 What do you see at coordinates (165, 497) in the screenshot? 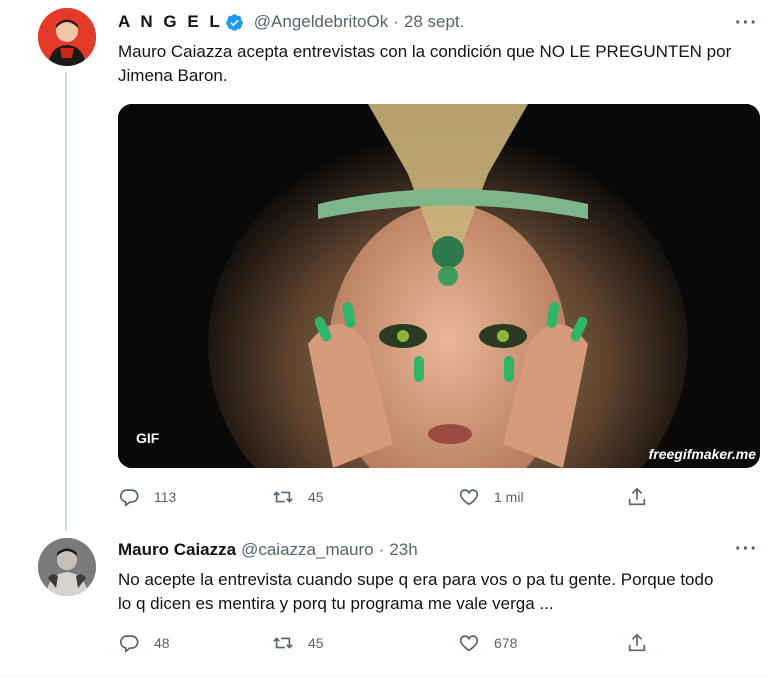
I see `reply-count: 113` at bounding box center [165, 497].